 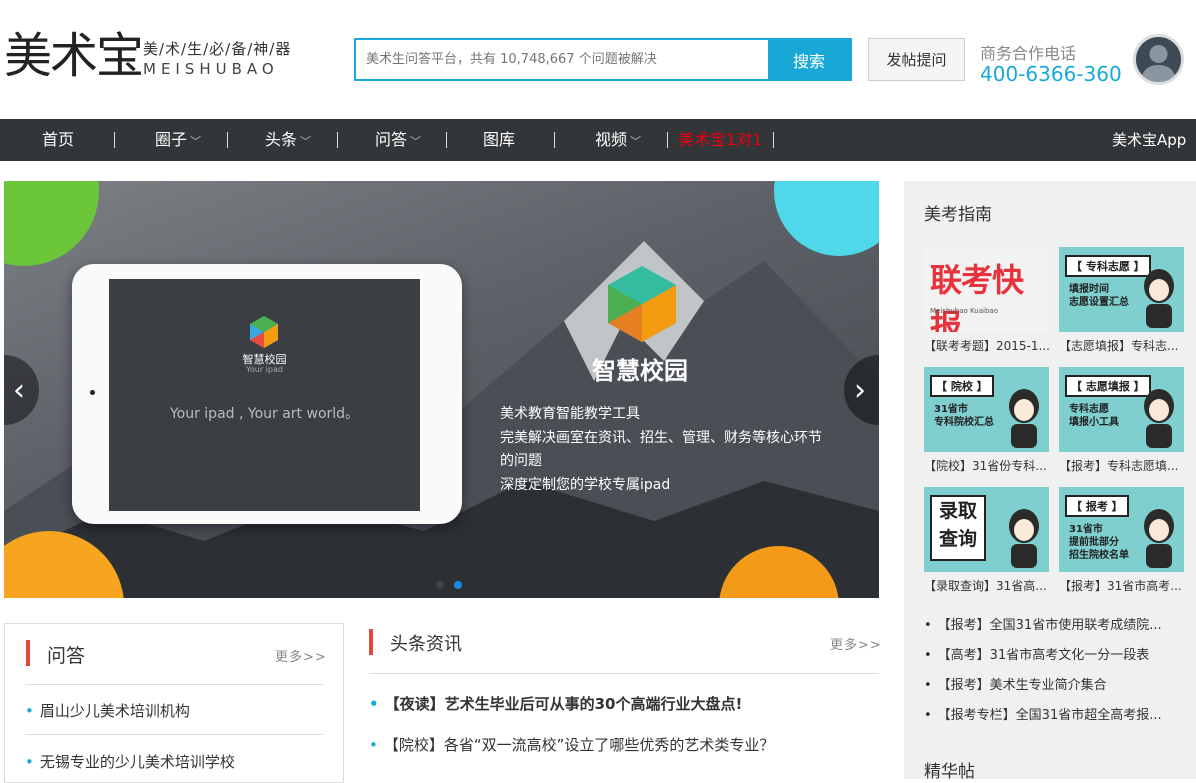 I want to click on nav-app-link: 美术宝App, so click(x=1149, y=140).